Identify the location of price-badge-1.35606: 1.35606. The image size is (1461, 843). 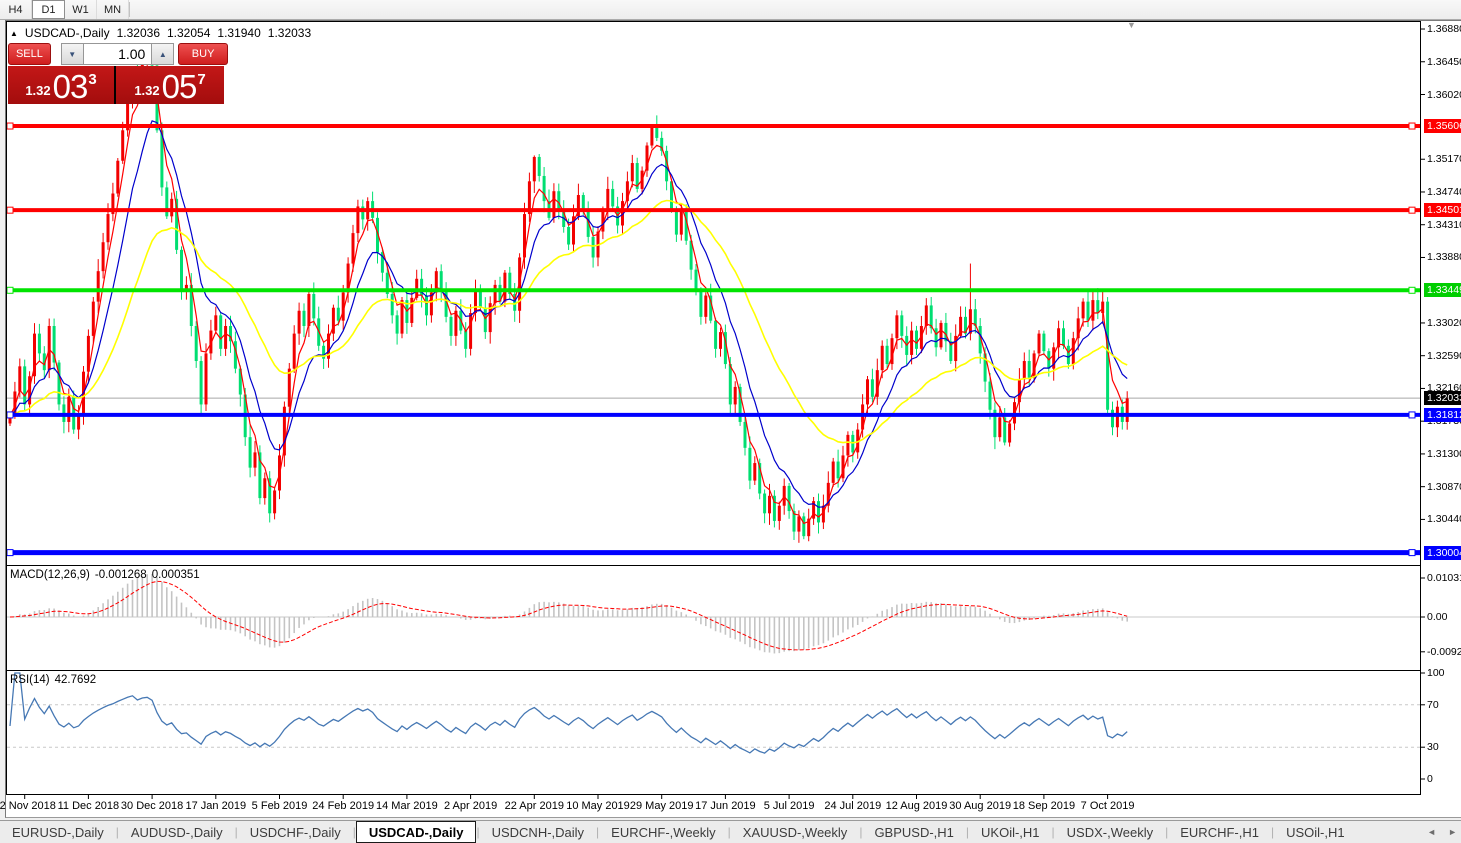
(1442, 126).